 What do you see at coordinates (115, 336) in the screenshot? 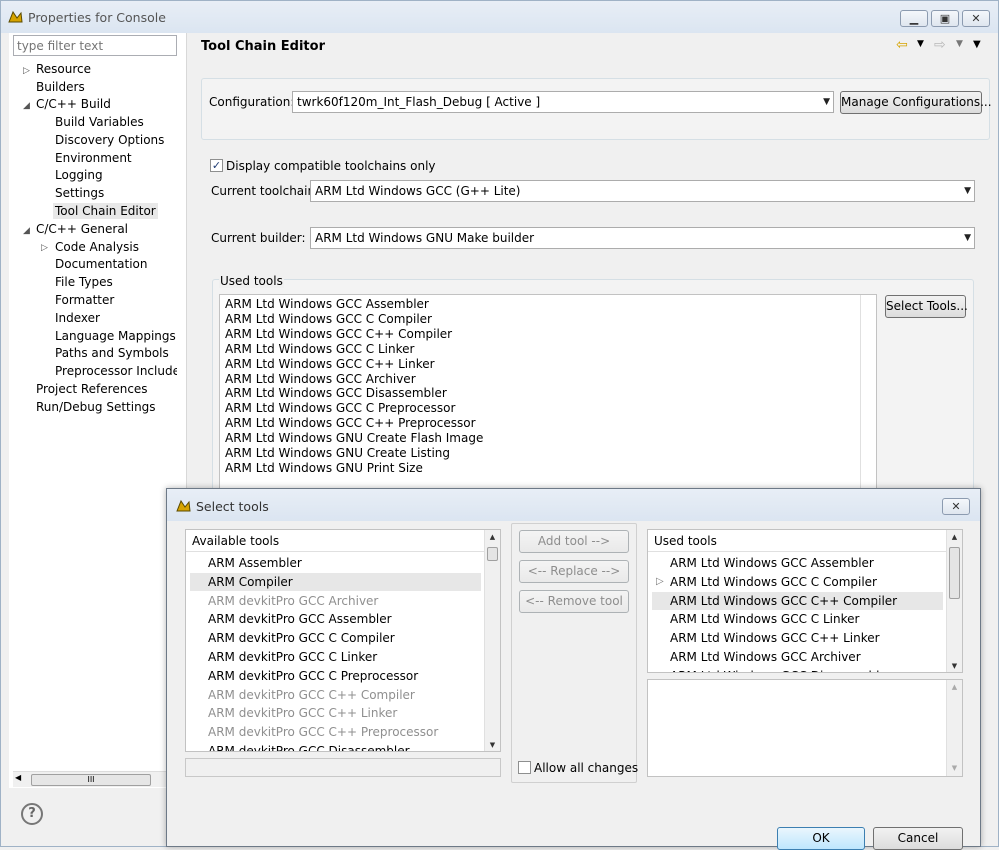
I see `tree-item-language-mappings: Language Mappings` at bounding box center [115, 336].